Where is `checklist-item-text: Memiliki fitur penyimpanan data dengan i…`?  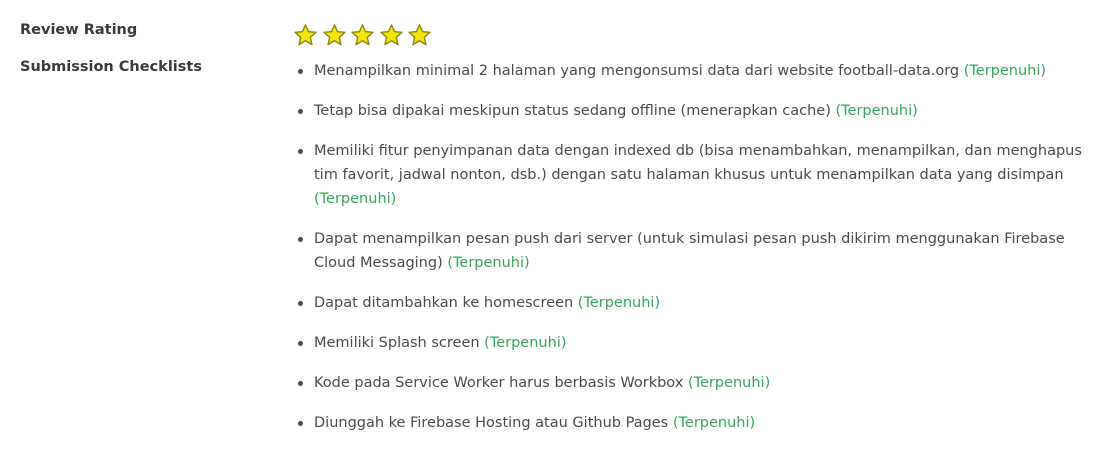 checklist-item-text: Memiliki fitur penyimpanan data dengan i… is located at coordinates (698, 163).